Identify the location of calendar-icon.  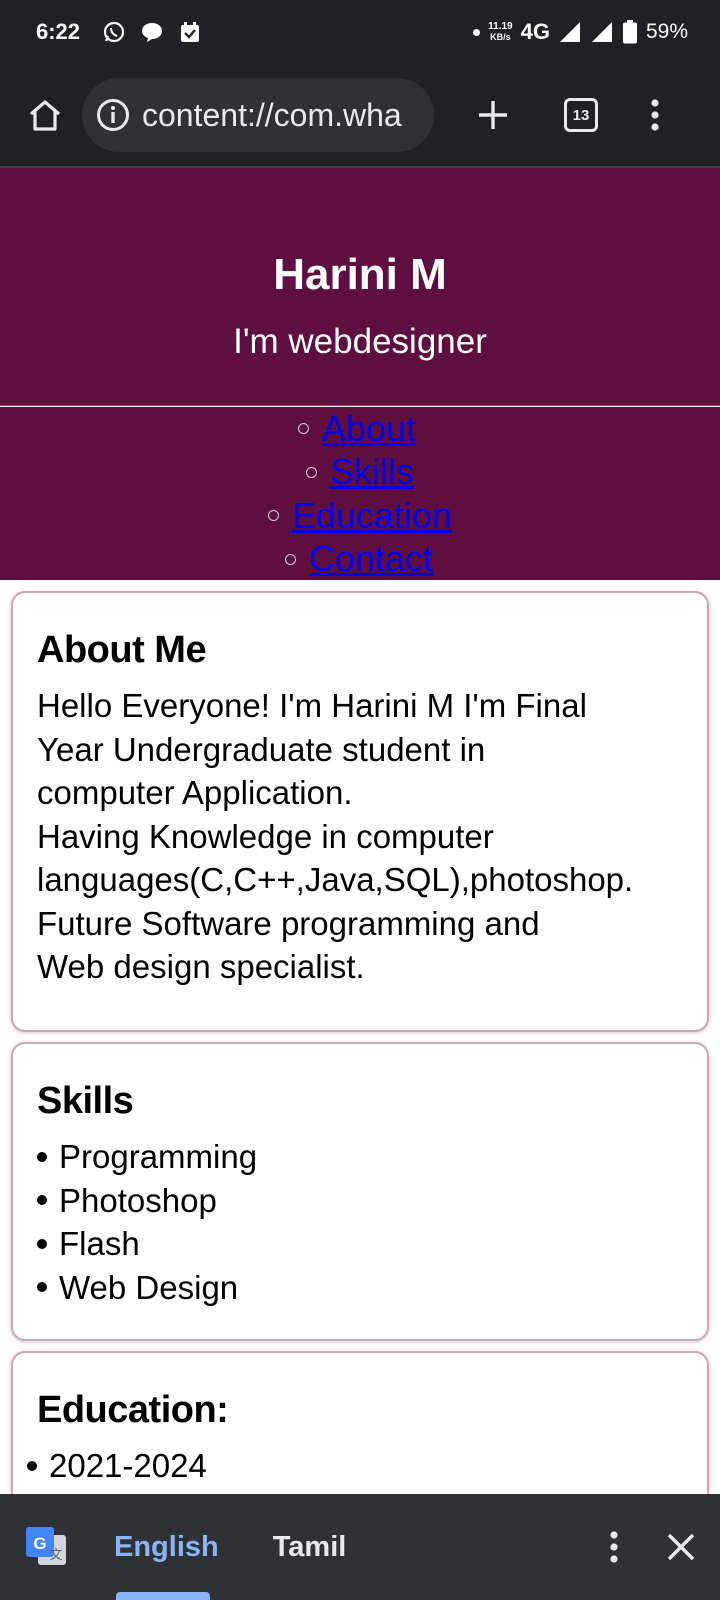
(190, 32).